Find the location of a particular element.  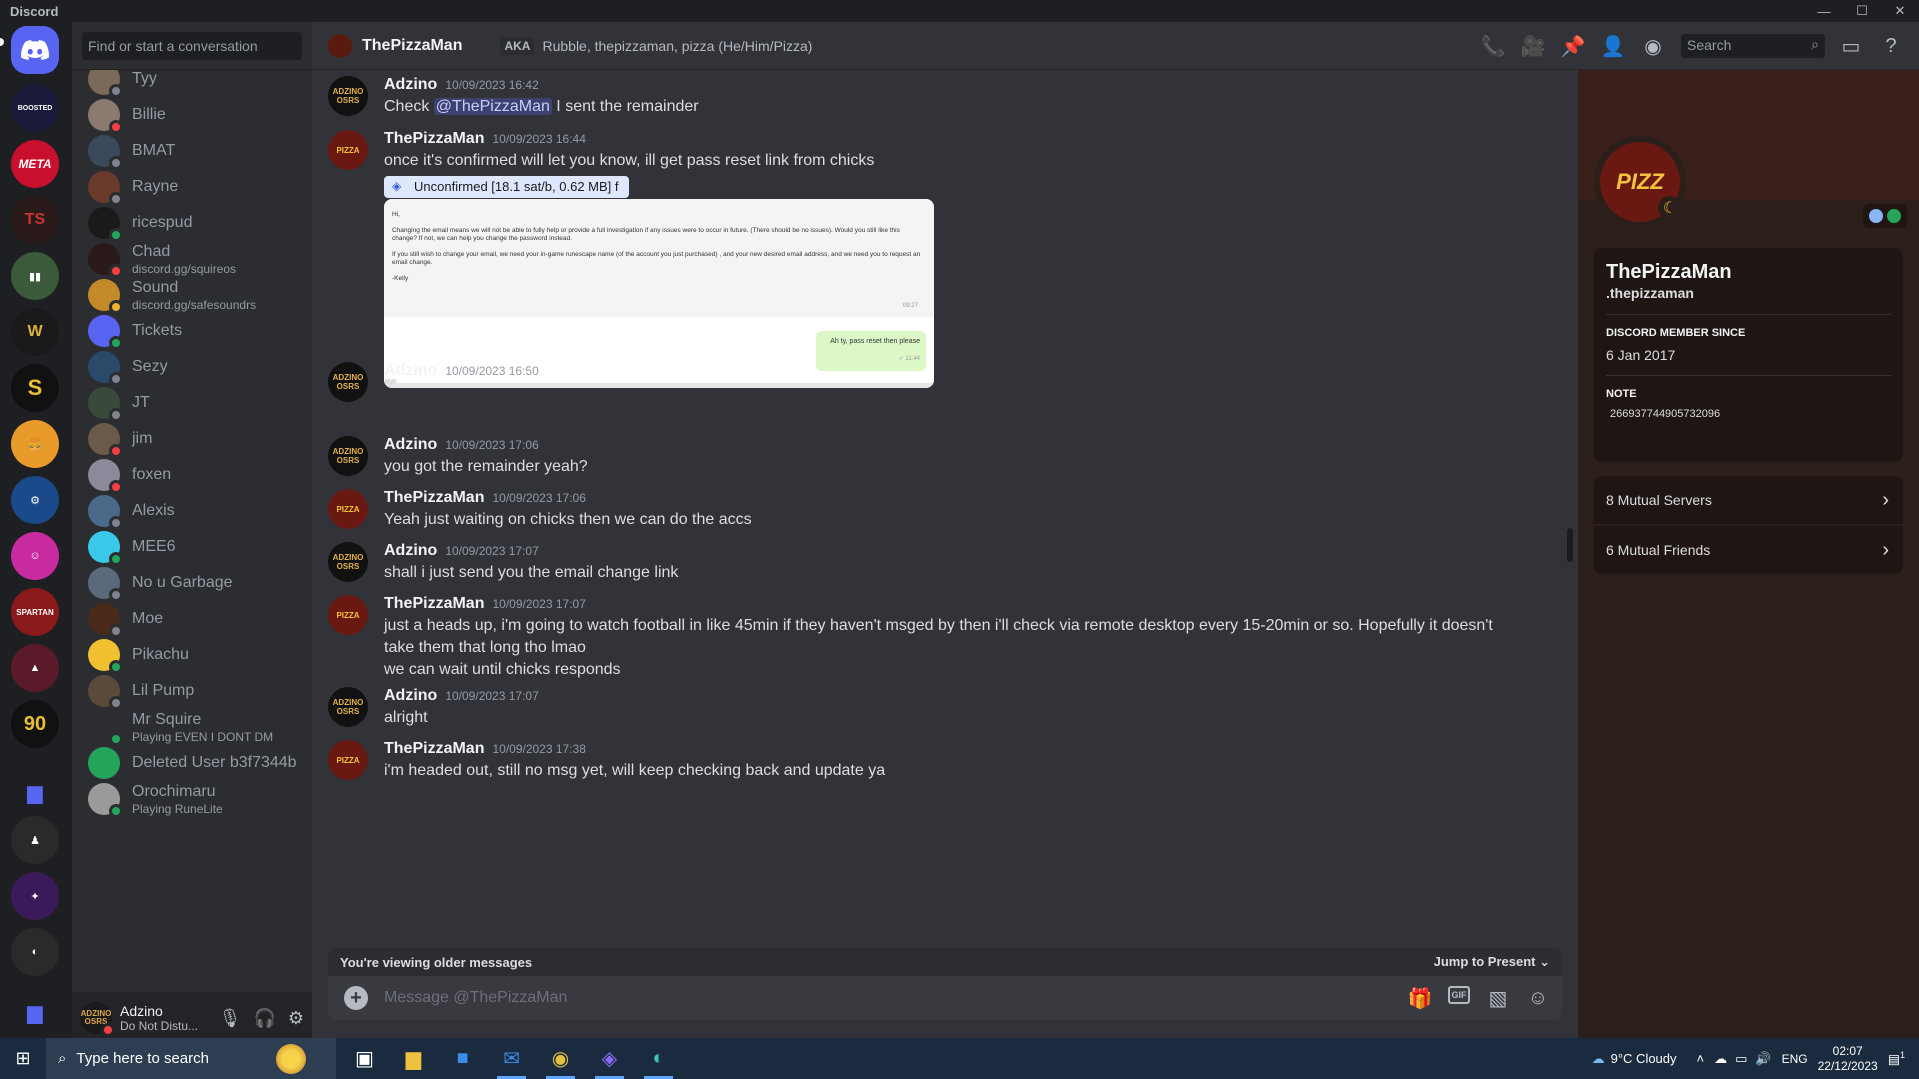

note-field: 266937744905732096 is located at coordinates (1750, 414).